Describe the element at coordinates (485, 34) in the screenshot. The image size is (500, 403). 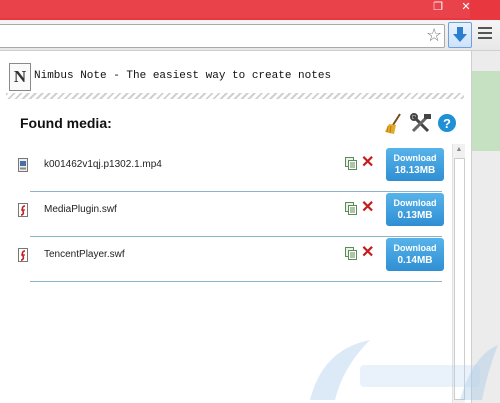
I see `menu-icon` at that location.